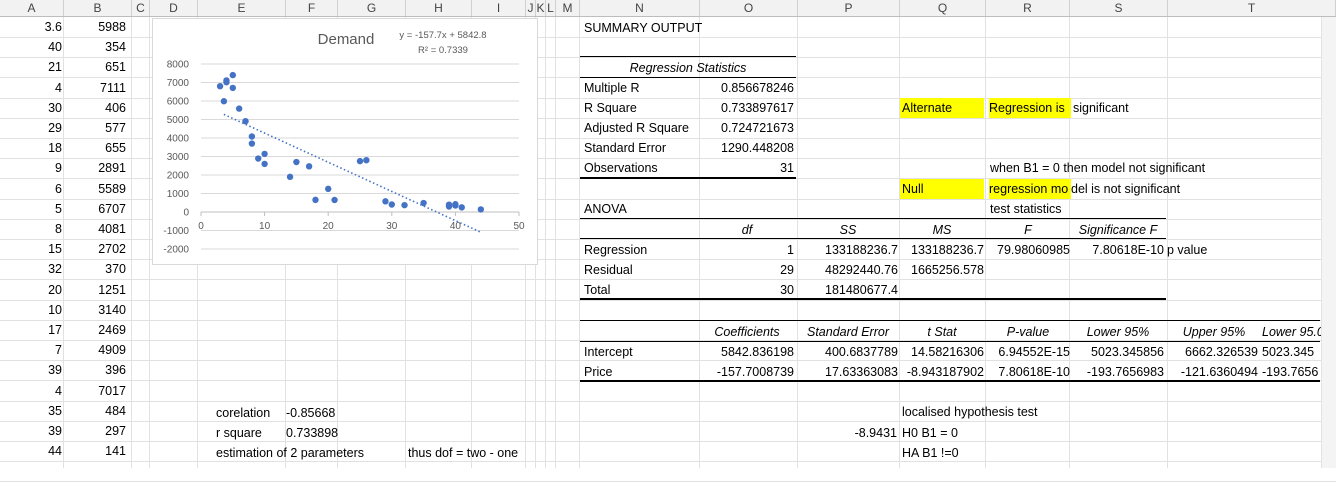 The width and height of the screenshot is (1336, 482). What do you see at coordinates (1213, 372) in the screenshot?
I see `coef-value: -121.6360494` at bounding box center [1213, 372].